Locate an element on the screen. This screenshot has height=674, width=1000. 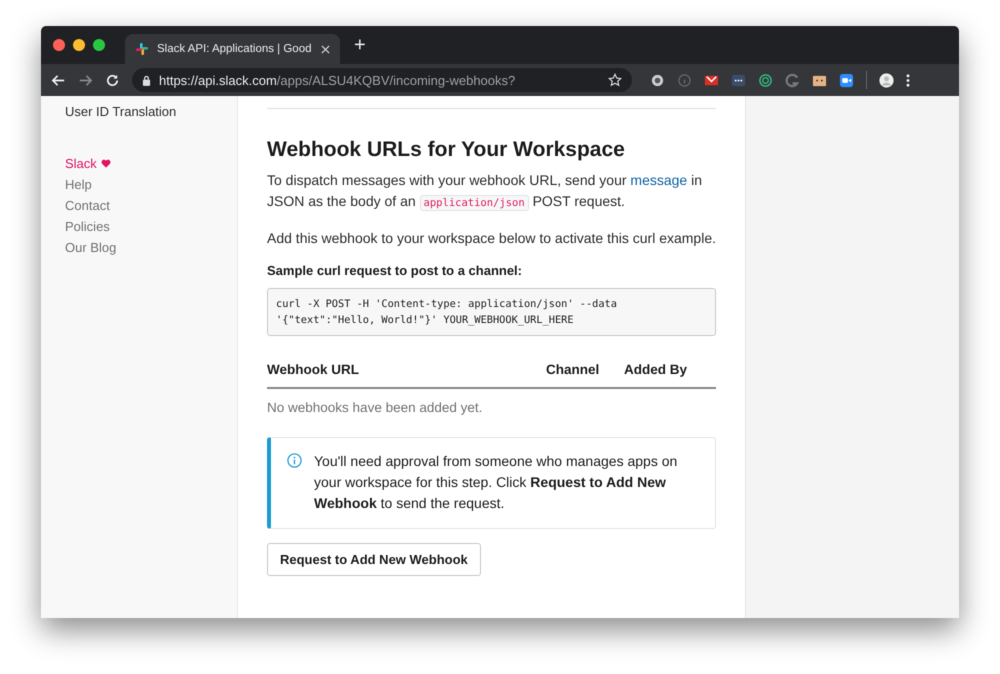
sidebar-link: Contact is located at coordinates (151, 205).